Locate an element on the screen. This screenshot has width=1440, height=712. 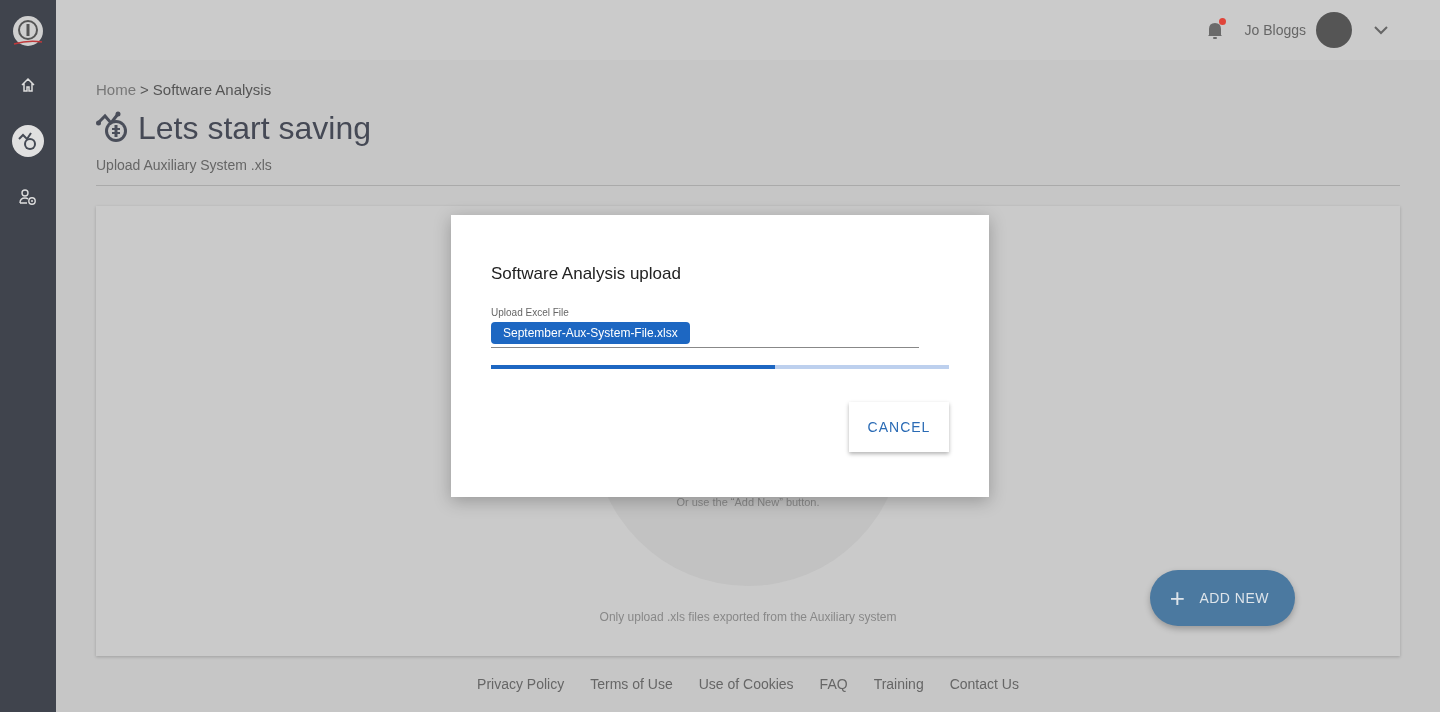
page-subtitle: Upload Auxiliary System .xls is located at coordinates (184, 165).